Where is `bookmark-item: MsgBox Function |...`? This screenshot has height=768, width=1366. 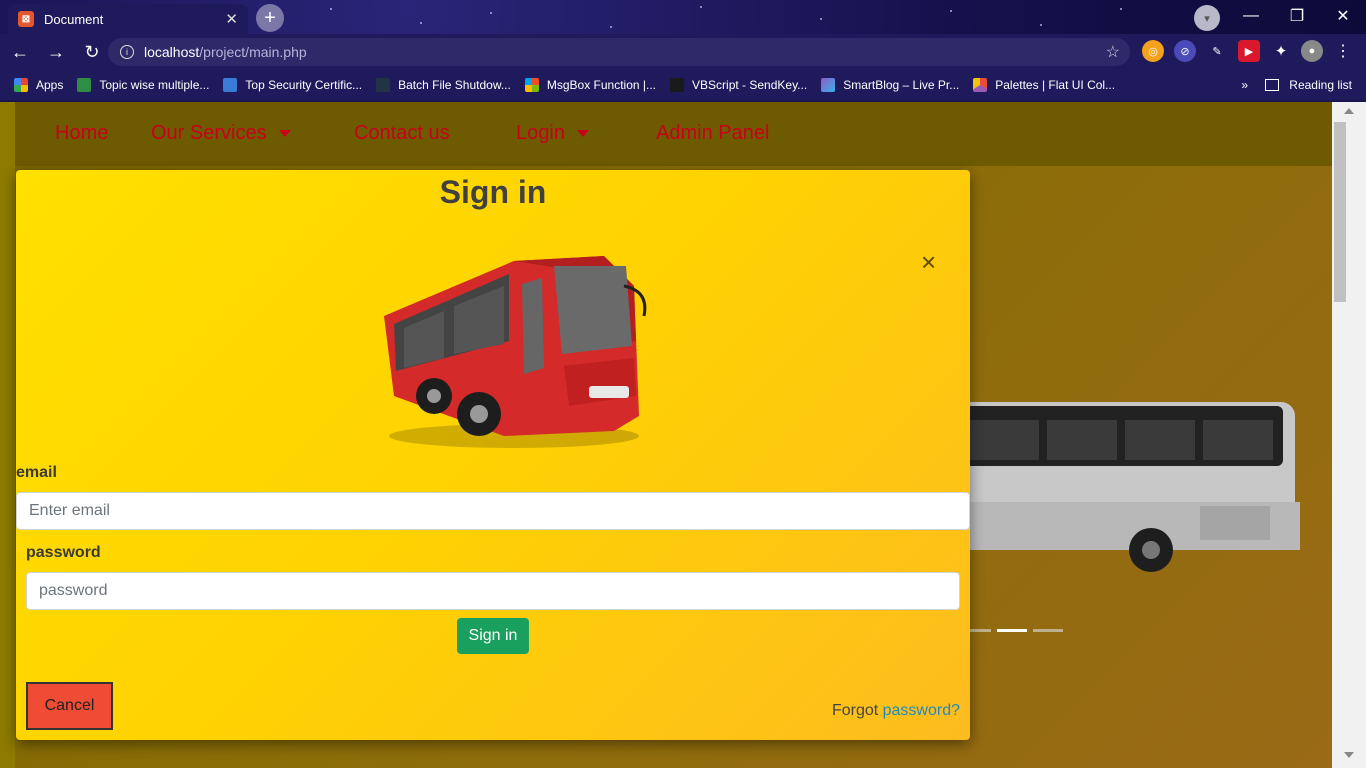
bookmark-item: MsgBox Function |... is located at coordinates (590, 85).